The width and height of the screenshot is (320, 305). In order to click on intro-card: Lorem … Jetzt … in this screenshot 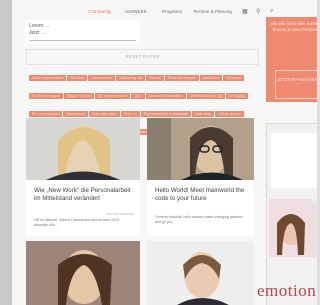, I will do `click(82, 32)`.